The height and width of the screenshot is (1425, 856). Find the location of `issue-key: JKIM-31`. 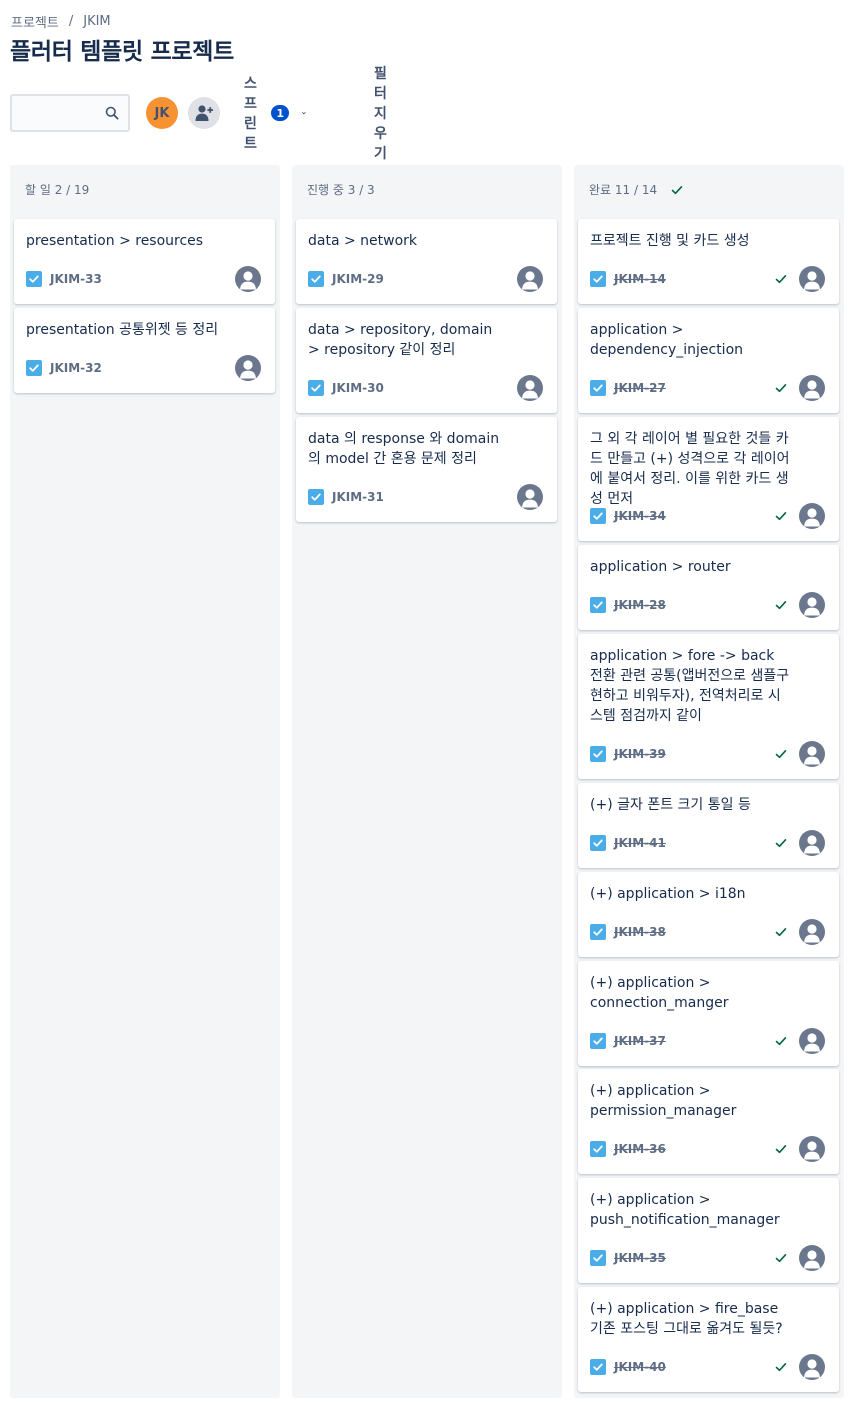

issue-key: JKIM-31 is located at coordinates (358, 497).